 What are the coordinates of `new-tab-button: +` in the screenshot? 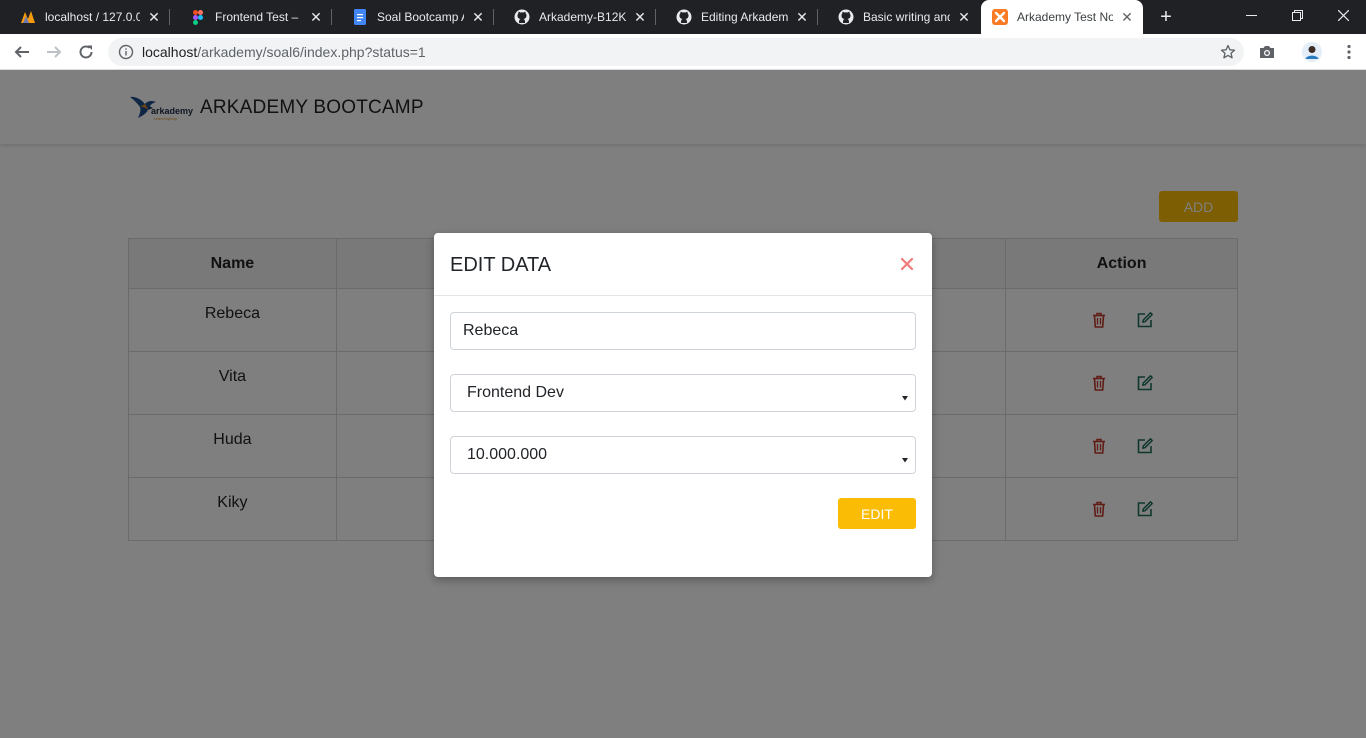 It's located at (1166, 17).